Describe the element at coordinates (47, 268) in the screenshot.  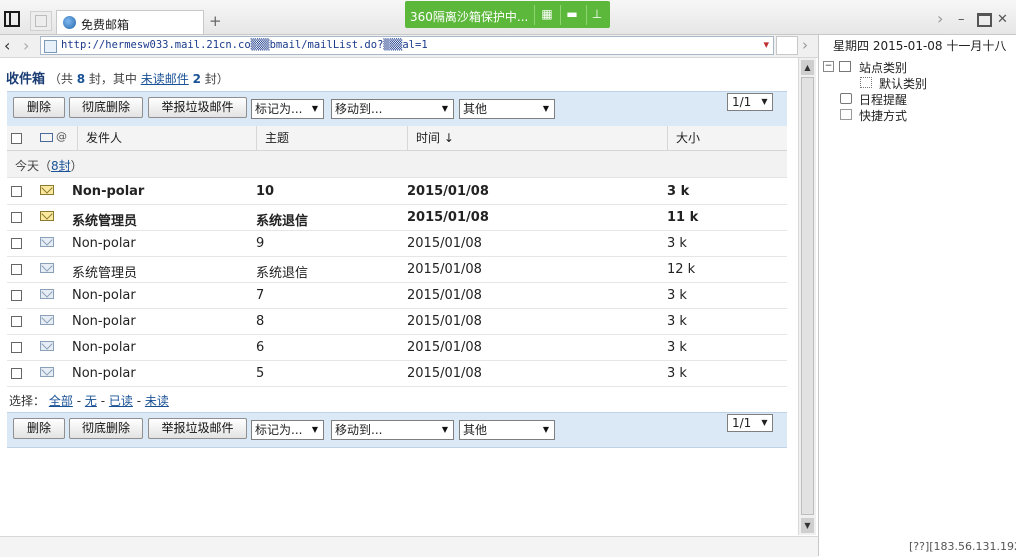
I see `envelope-icon` at that location.